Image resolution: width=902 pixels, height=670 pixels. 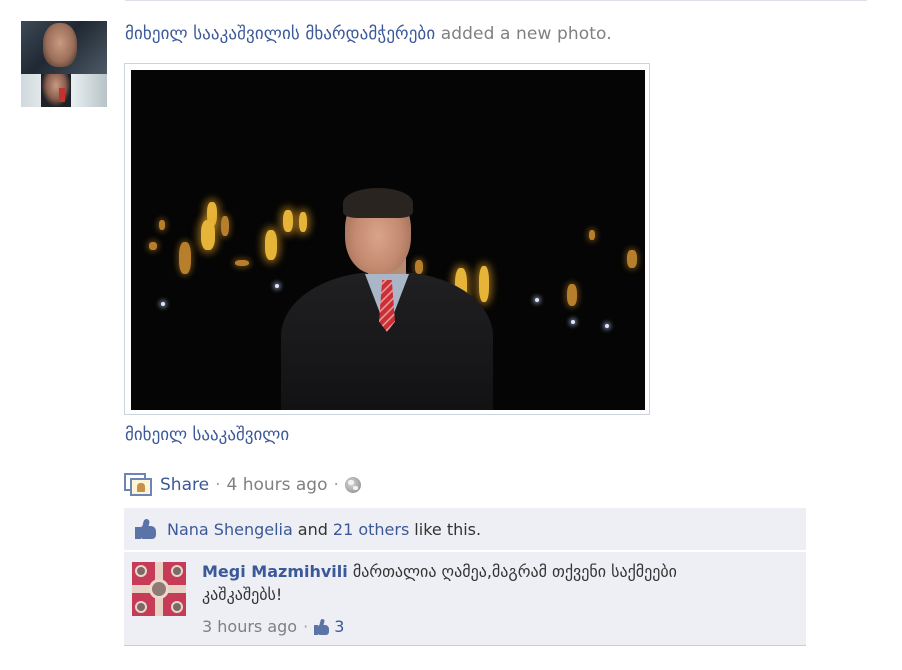 I want to click on post-author-link: მიხეილ სააკაშვილის მხარდამჭერები, so click(x=280, y=34).